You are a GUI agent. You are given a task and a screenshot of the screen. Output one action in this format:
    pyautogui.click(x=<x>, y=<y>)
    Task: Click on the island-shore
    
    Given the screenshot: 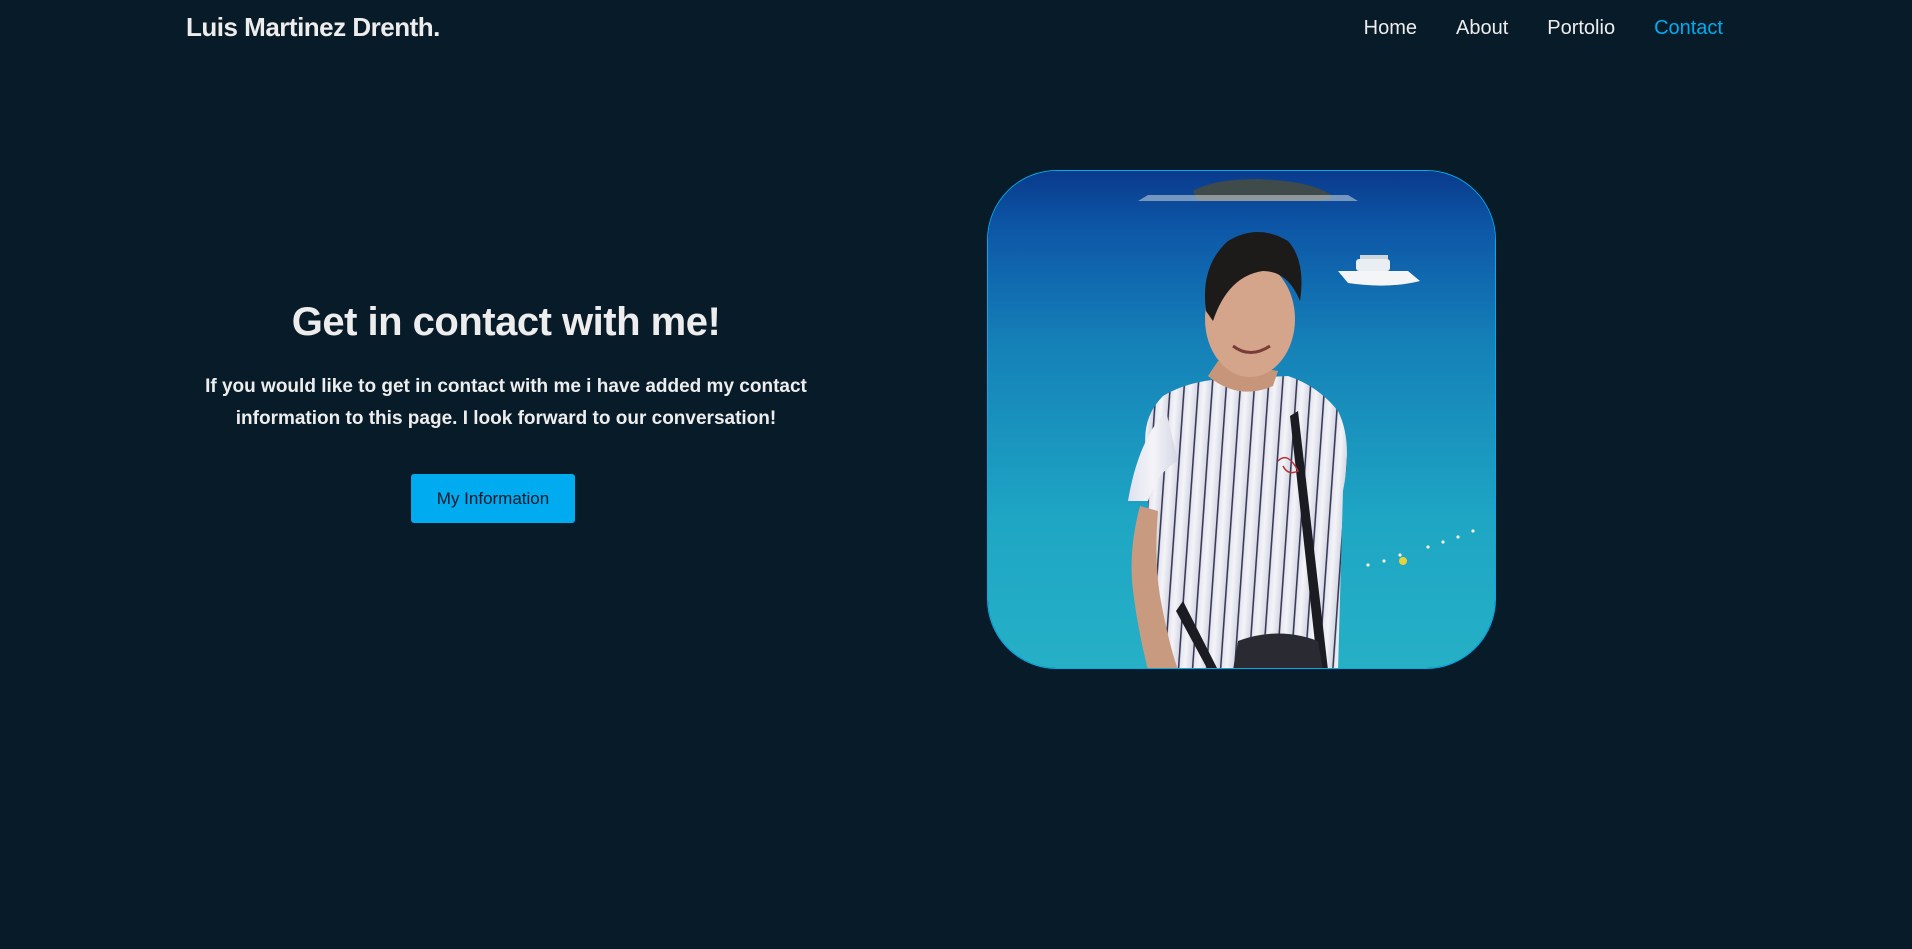 What is the action you would take?
    pyautogui.click(x=1248, y=198)
    